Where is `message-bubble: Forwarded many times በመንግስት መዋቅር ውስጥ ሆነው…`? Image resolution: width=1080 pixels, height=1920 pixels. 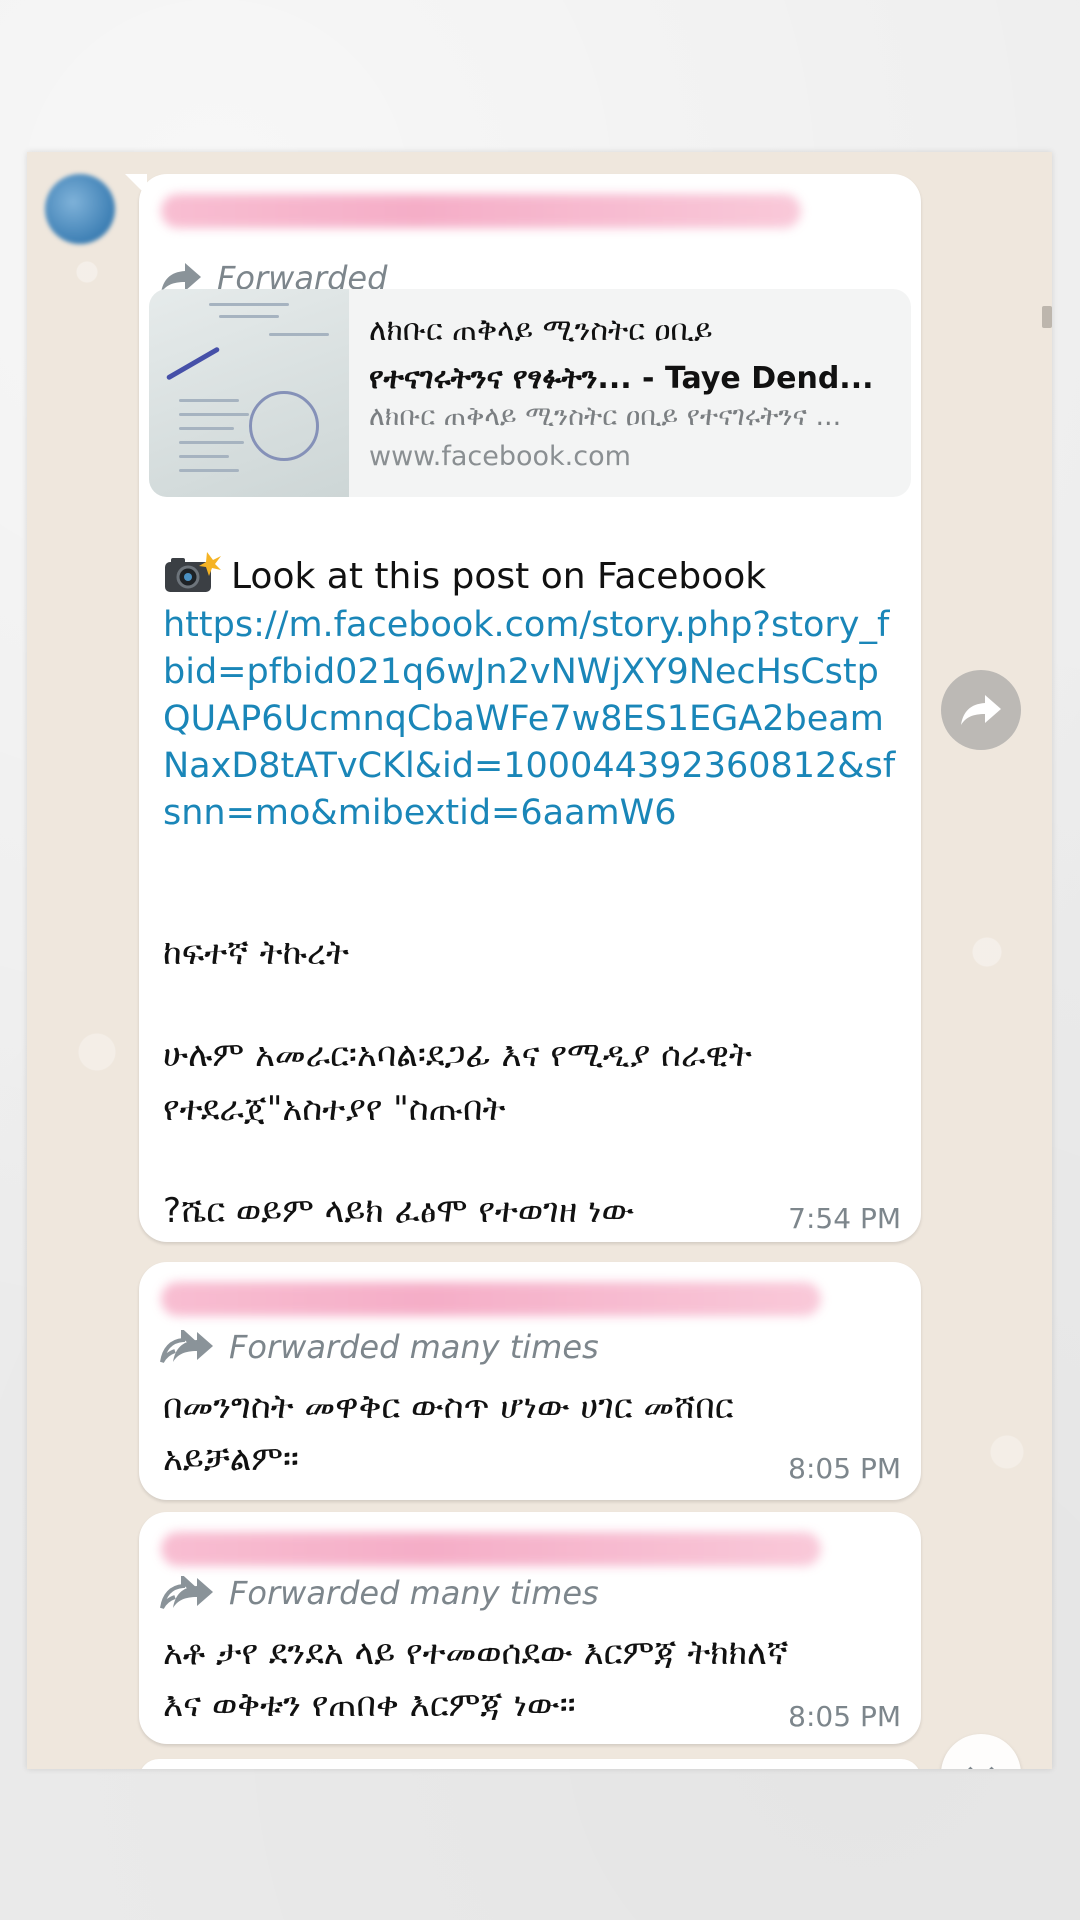 message-bubble: Forwarded many times በመንግስት መዋቅር ውስጥ ሆነው… is located at coordinates (530, 1381).